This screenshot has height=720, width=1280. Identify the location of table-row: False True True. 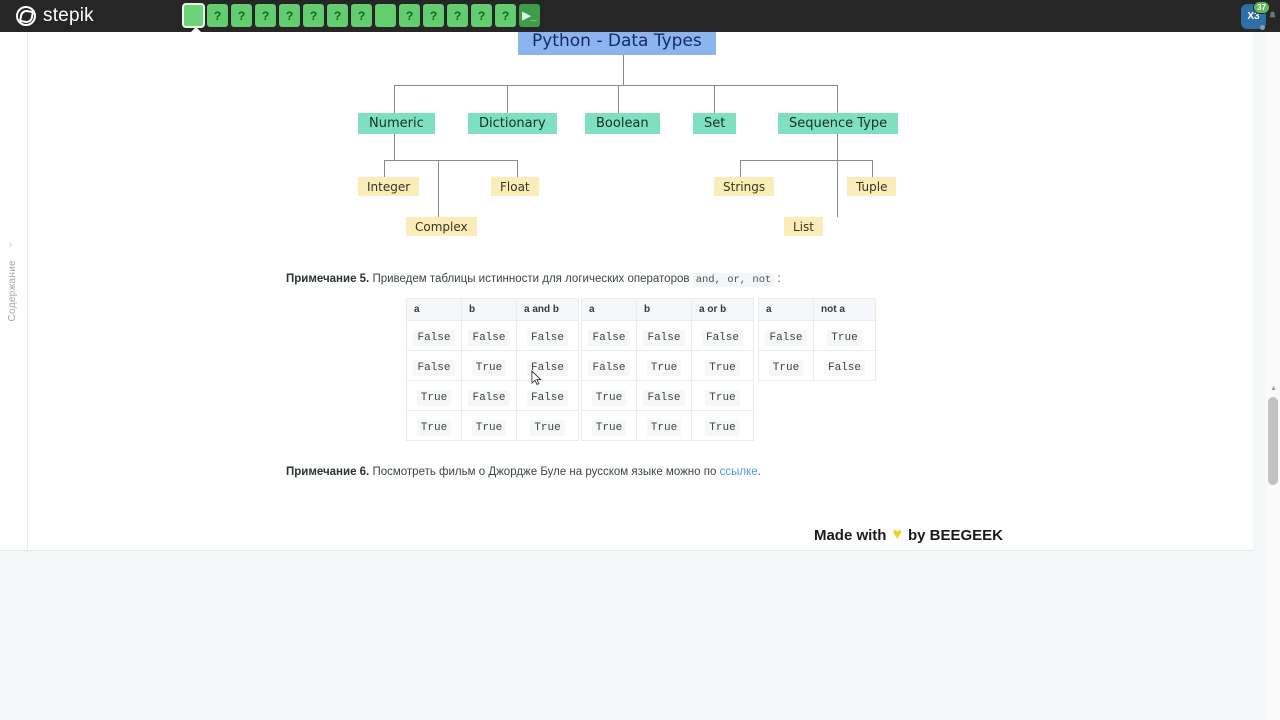
(667, 365).